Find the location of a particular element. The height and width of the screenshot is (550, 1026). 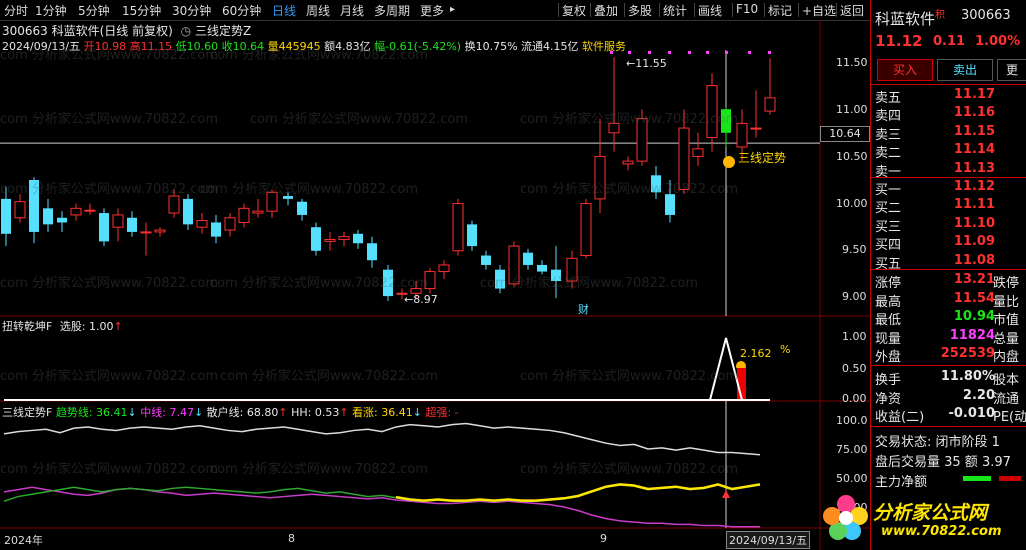

toolbar-button-4: 画线 is located at coordinates (710, 10).